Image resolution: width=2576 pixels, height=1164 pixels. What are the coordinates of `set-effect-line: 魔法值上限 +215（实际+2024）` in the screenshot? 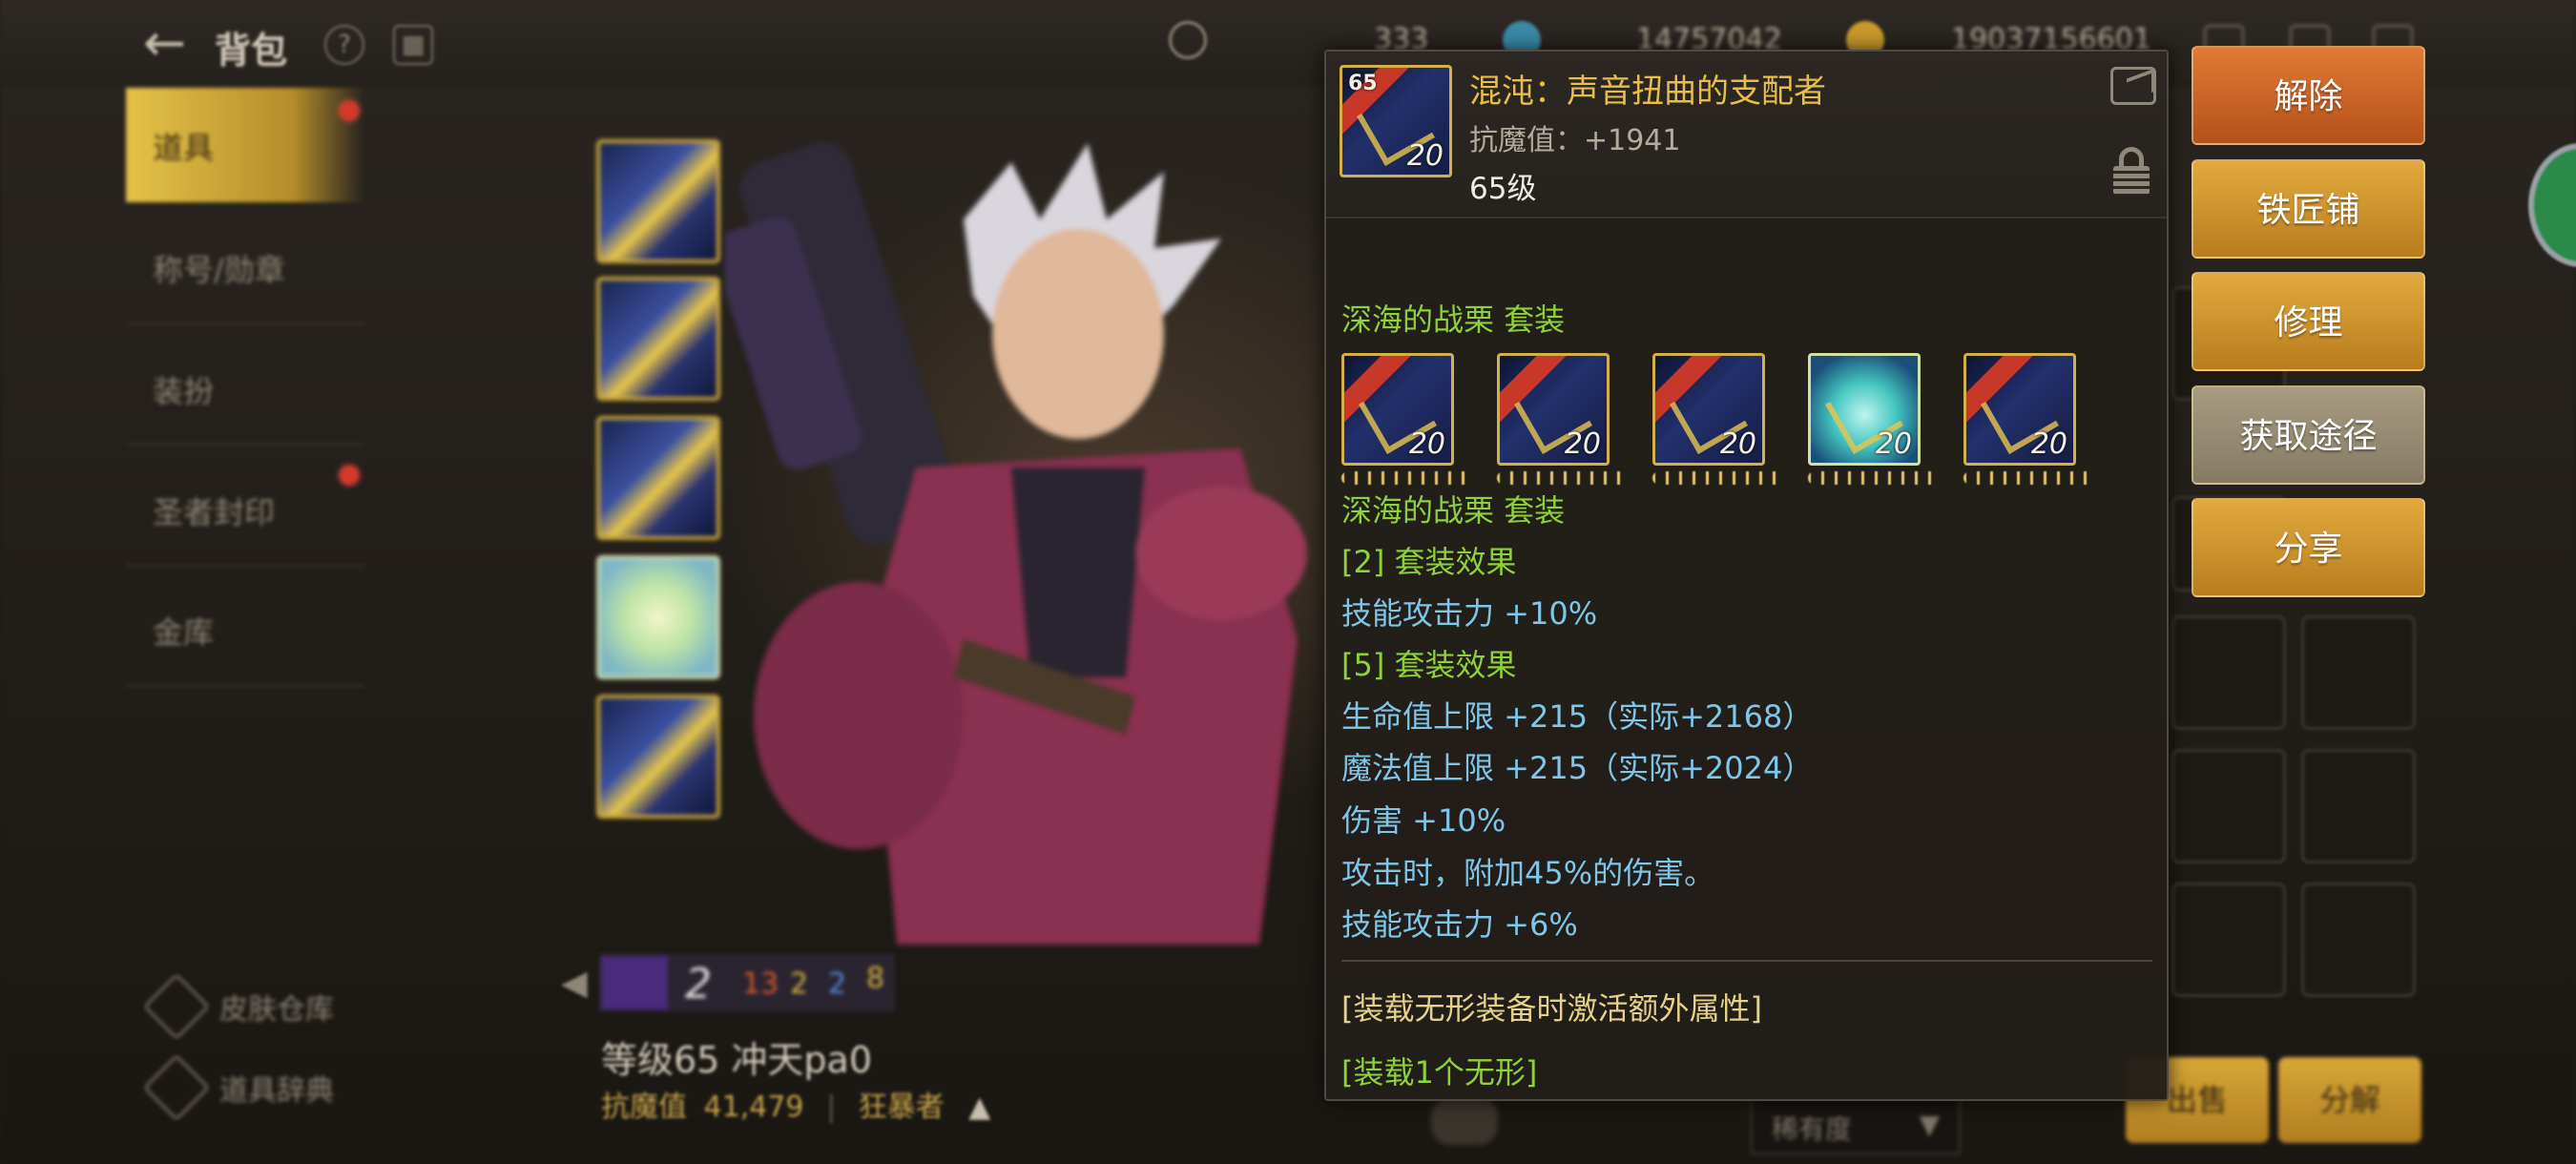 It's located at (1577, 768).